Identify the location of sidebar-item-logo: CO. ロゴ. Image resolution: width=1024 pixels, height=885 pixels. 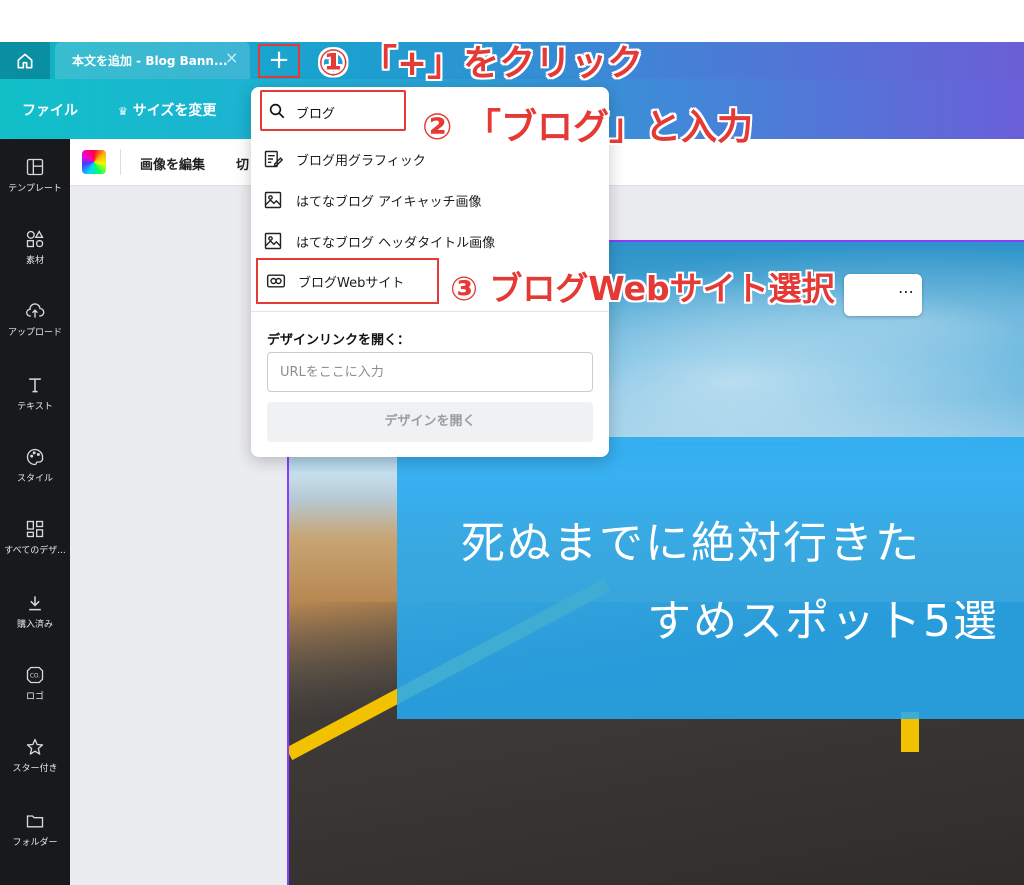
(35, 695).